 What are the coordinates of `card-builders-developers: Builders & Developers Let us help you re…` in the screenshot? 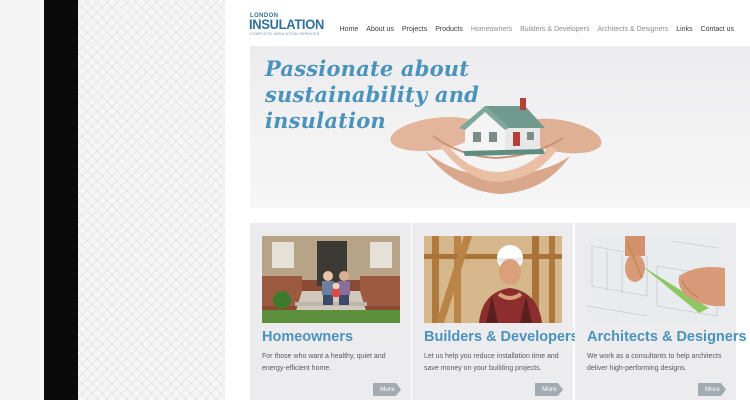 It's located at (495, 311).